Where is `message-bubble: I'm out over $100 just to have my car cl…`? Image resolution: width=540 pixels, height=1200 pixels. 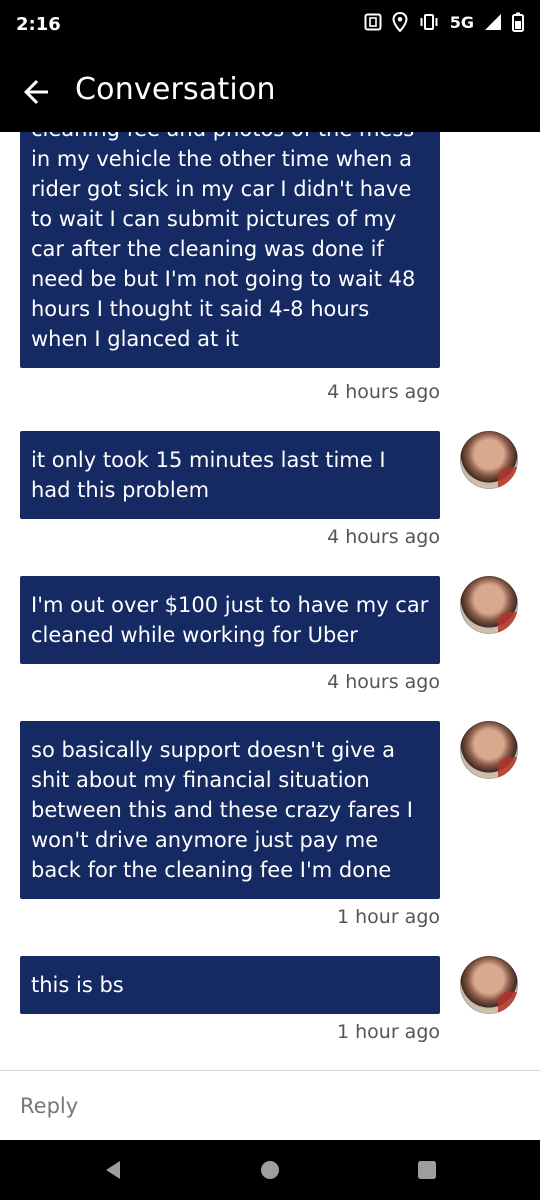 message-bubble: I'm out over $100 just to have my car cl… is located at coordinates (230, 620).